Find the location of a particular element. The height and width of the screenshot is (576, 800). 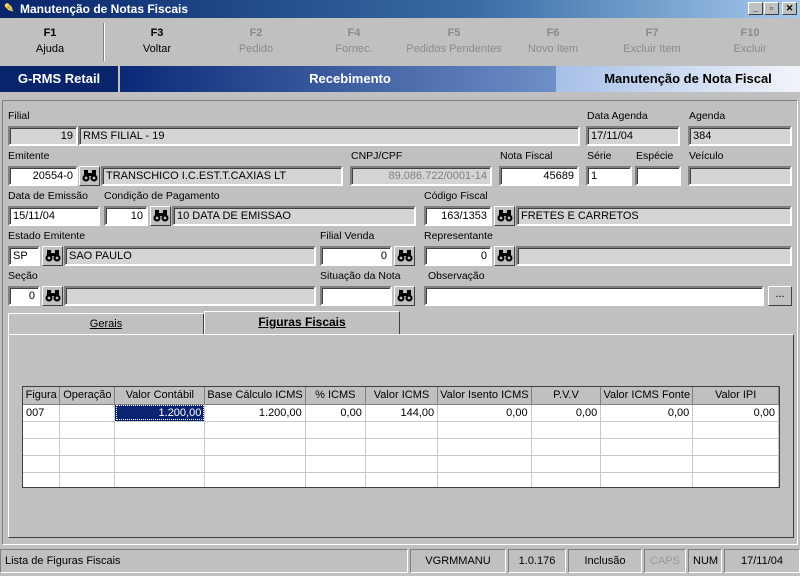

module-name: Recebimento is located at coordinates (338, 79).